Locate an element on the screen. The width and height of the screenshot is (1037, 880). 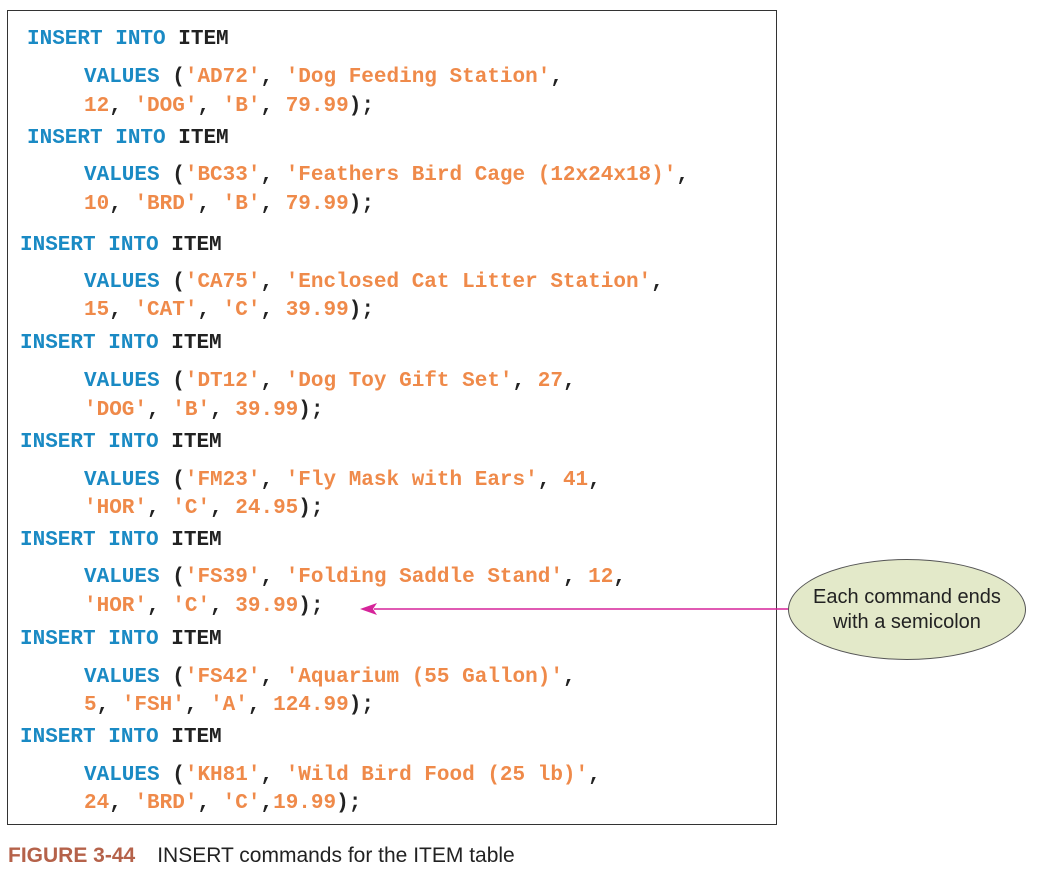
callout-bubble: Each command ends with a semicolon is located at coordinates (907, 609).